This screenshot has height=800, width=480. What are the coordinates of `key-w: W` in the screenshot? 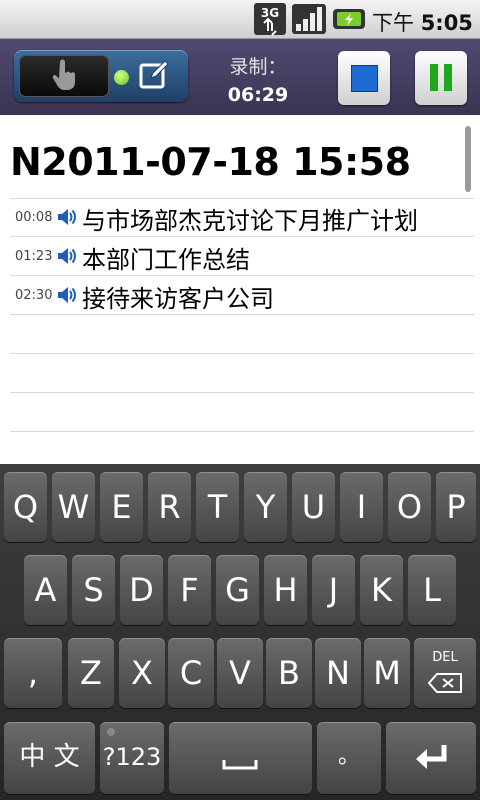 It's located at (73, 507).